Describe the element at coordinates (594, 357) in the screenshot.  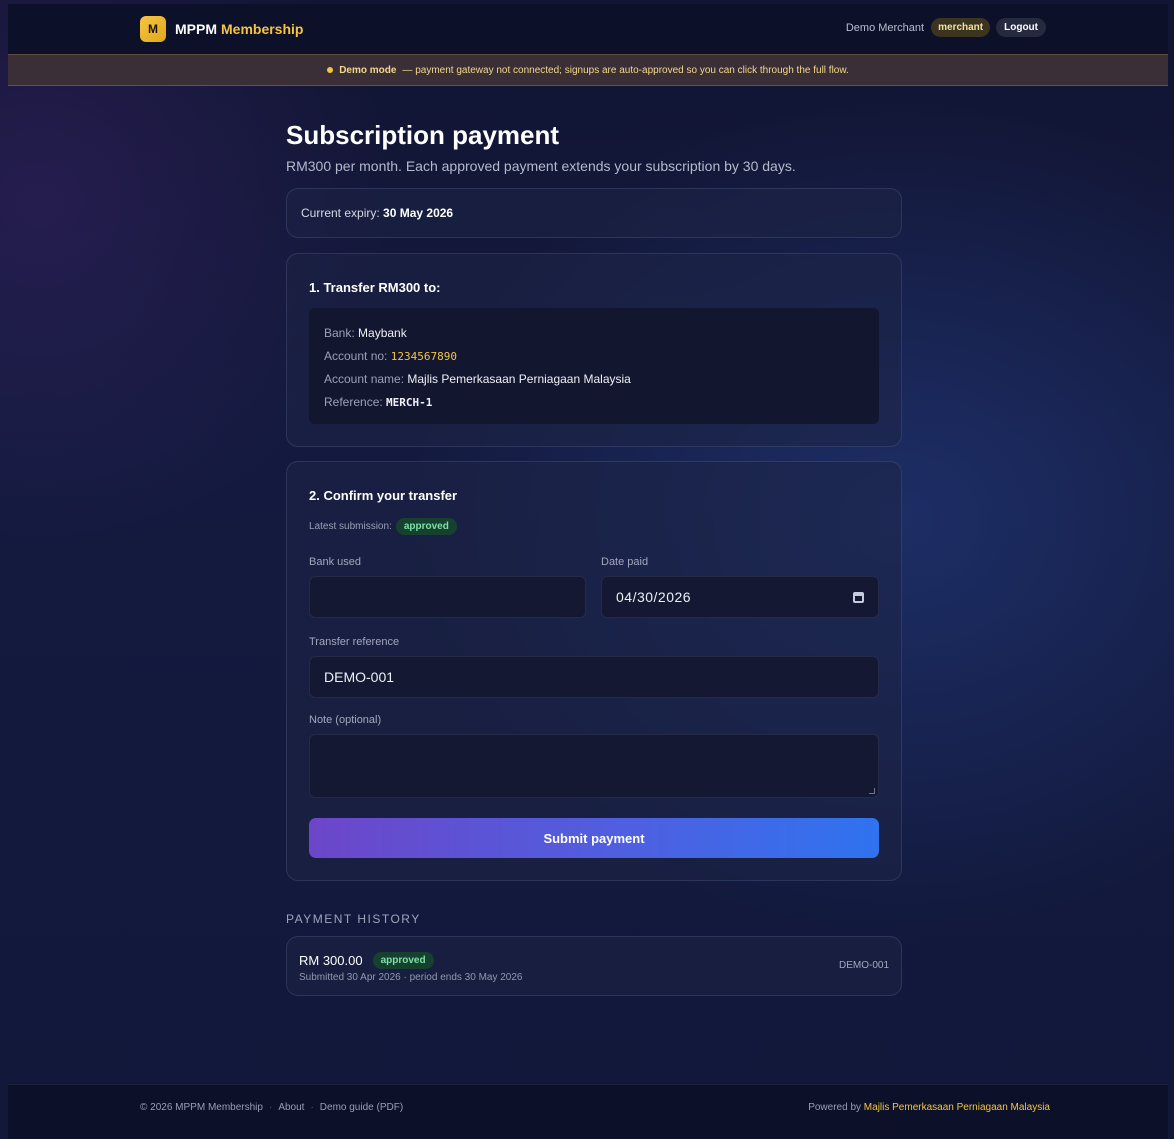
I see `account-no-row: Account no: 1234567890` at that location.